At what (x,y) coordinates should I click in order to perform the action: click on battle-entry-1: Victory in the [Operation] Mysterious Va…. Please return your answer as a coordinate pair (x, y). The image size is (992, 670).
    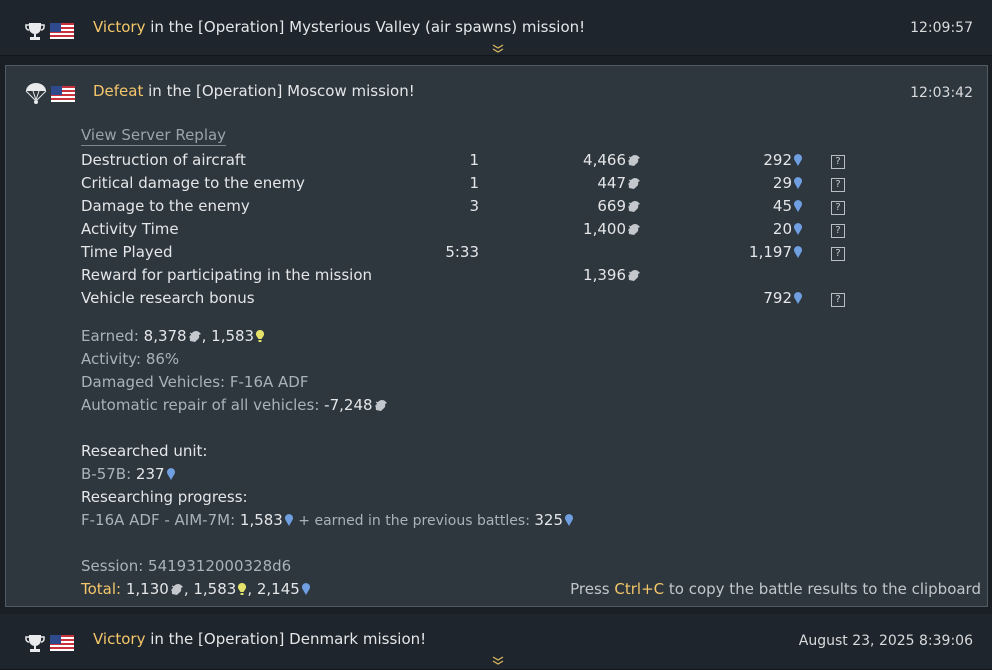
    Looking at the image, I should click on (496, 28).